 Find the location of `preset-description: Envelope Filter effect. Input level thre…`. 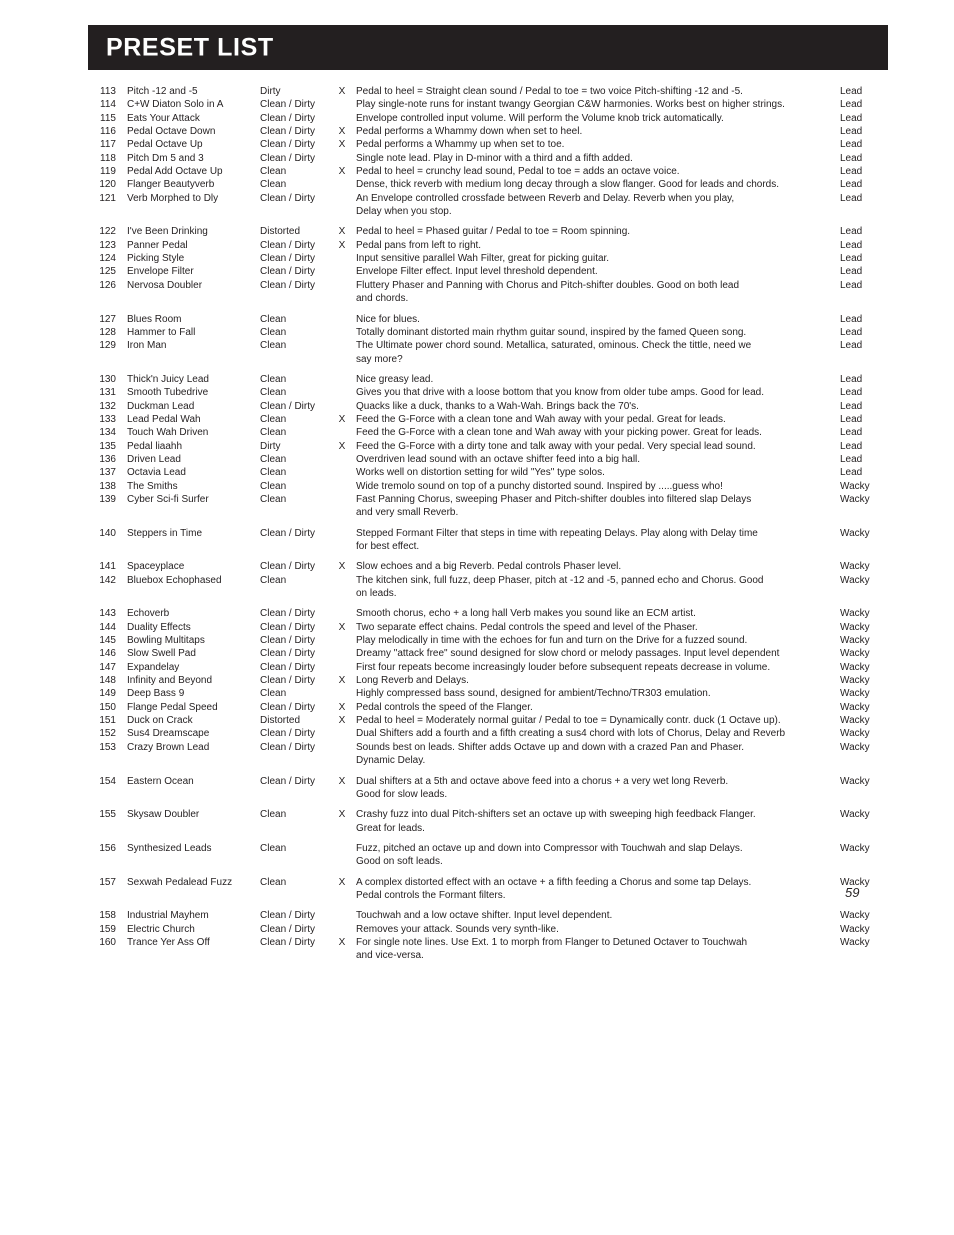

preset-description: Envelope Filter effect. Input level thre… is located at coordinates (477, 272).